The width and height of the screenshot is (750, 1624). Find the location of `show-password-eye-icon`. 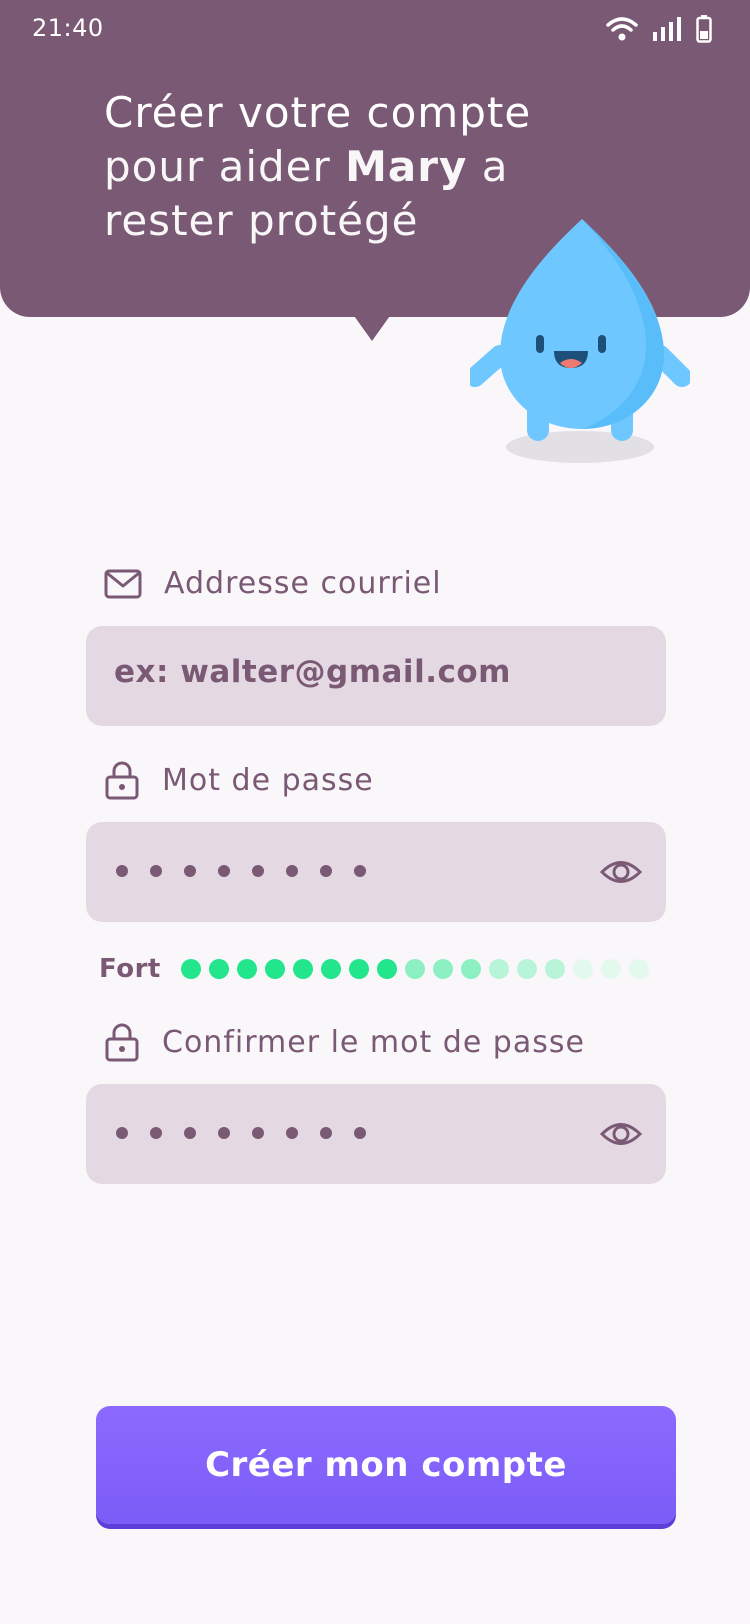

show-password-eye-icon is located at coordinates (621, 872).